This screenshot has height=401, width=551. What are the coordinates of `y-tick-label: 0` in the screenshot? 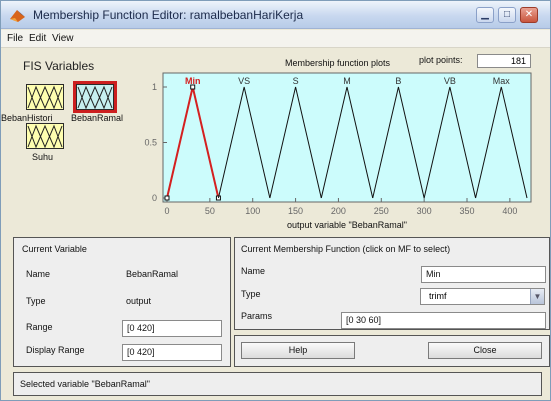 It's located at (154, 198).